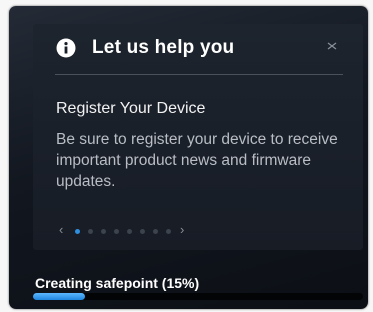  What do you see at coordinates (125, 230) in the screenshot?
I see `pagination: ‹ ›` at bounding box center [125, 230].